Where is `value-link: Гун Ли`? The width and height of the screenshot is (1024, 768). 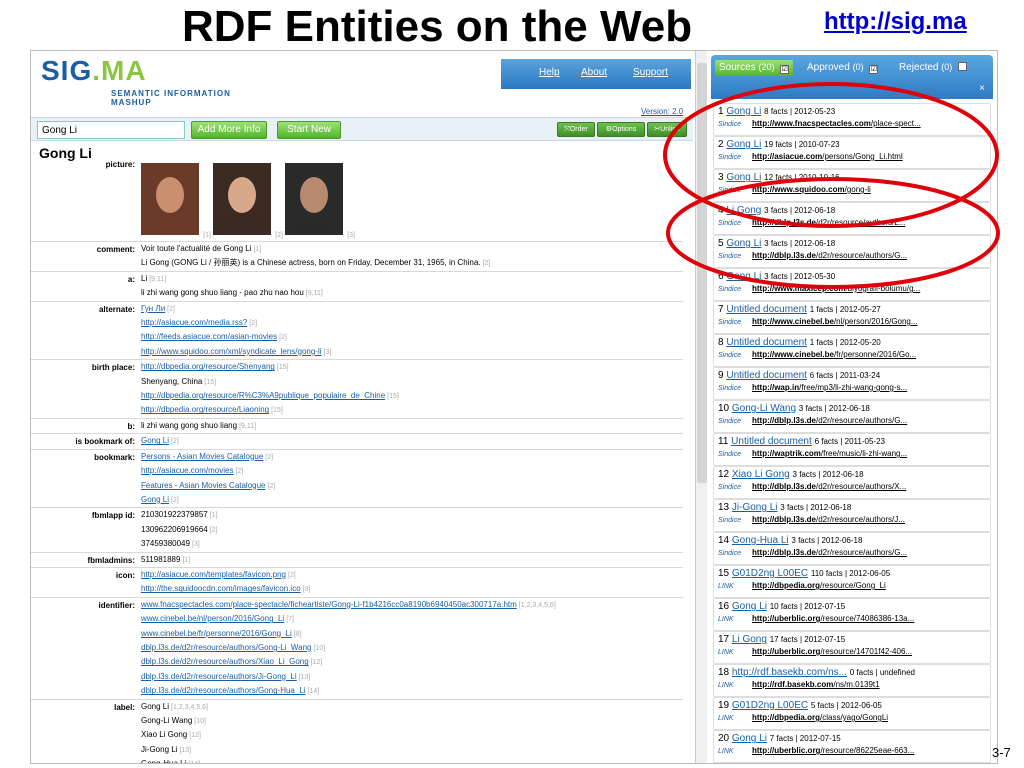 value-link: Гун Ли is located at coordinates (153, 308).